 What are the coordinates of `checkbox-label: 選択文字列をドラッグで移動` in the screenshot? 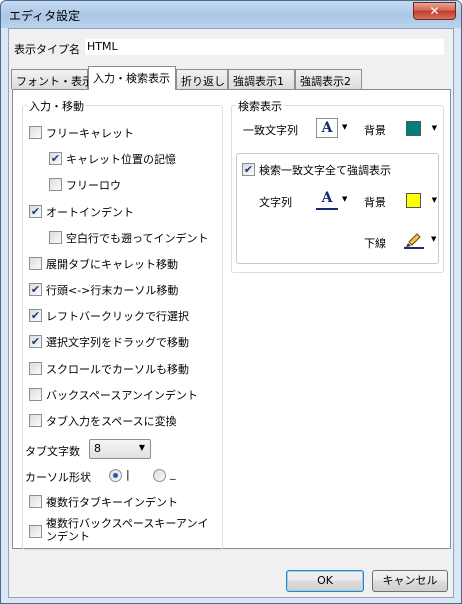 It's located at (117, 342).